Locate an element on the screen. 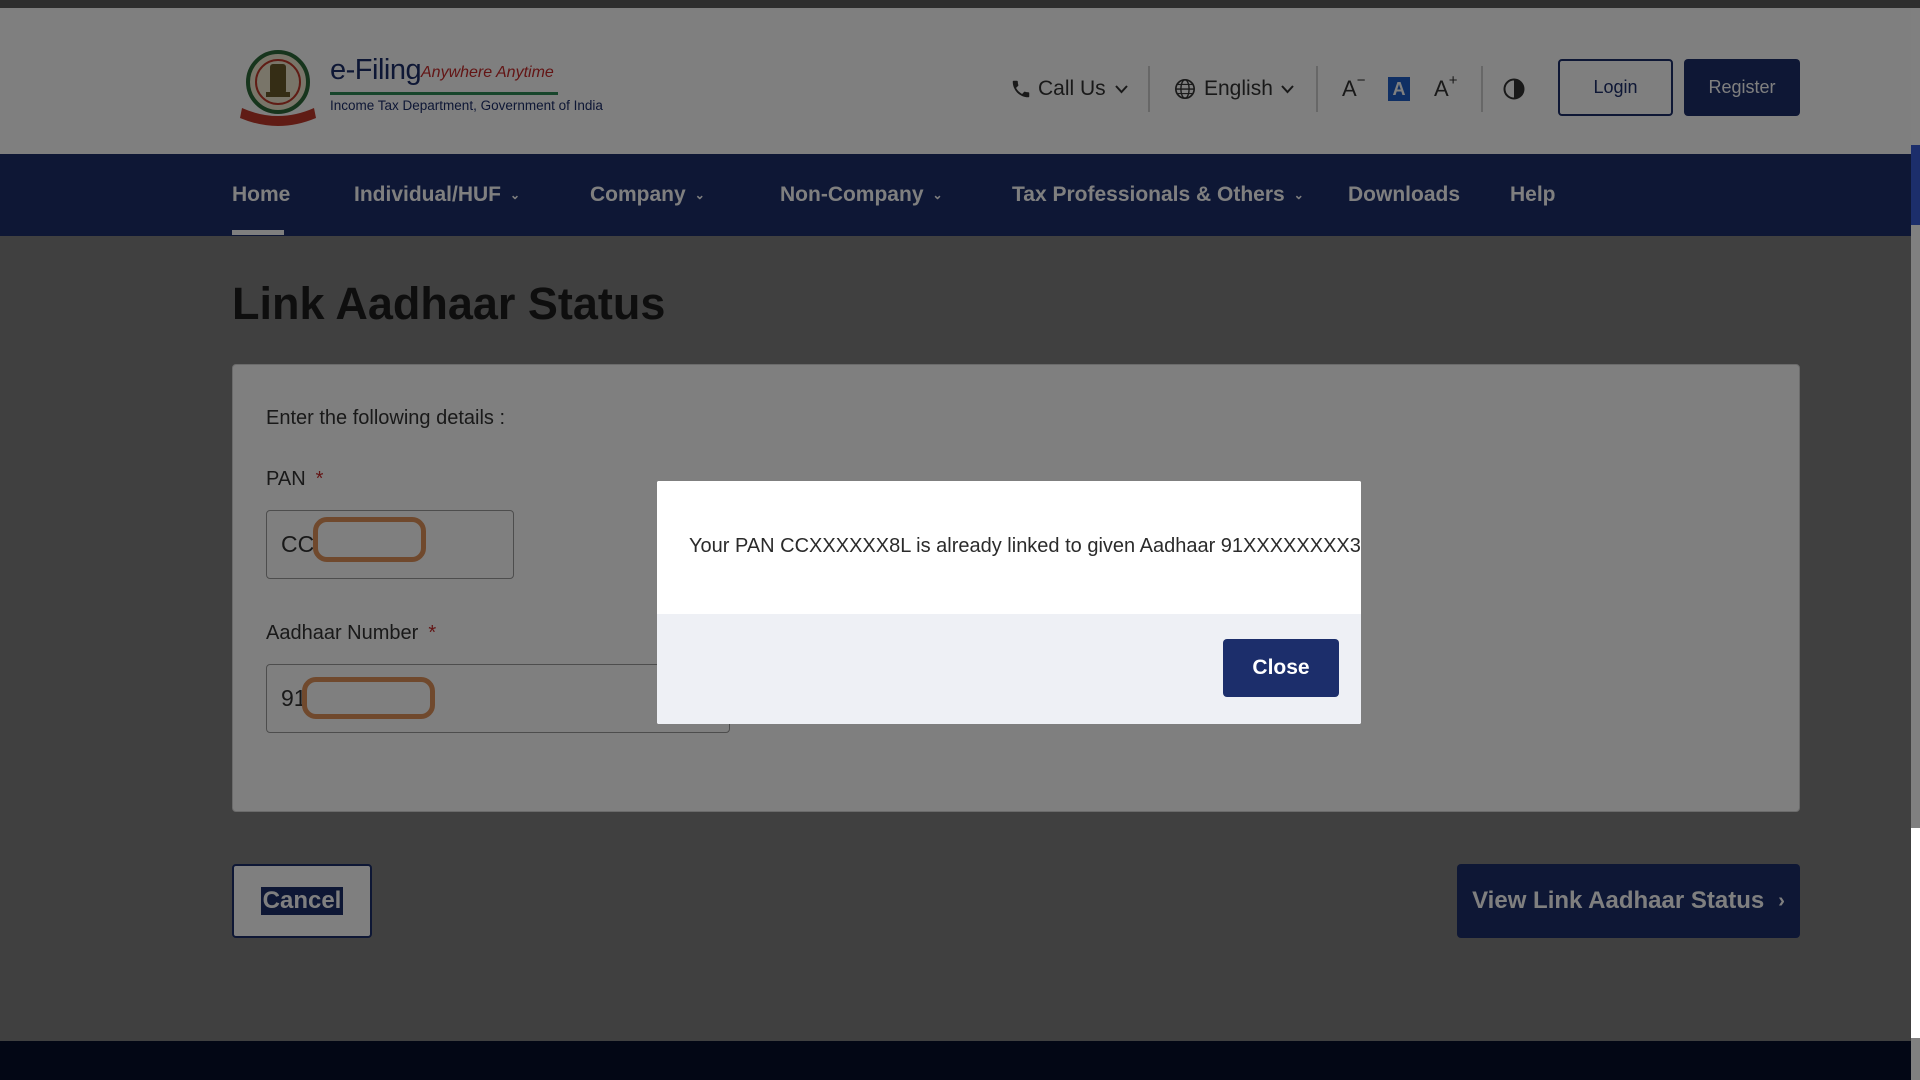  page-edge-blank is located at coordinates (1915, 933).